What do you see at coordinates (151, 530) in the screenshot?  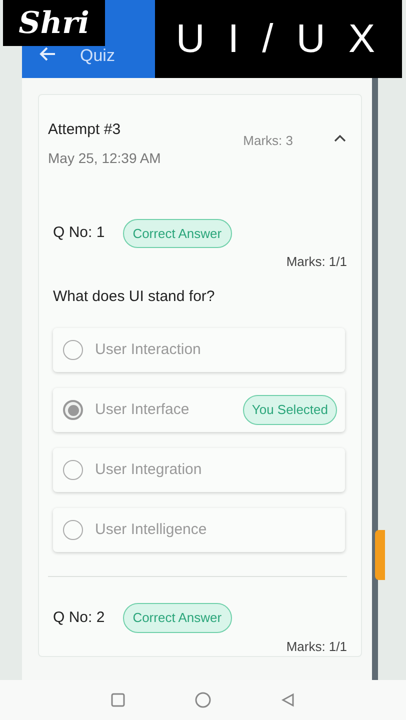 I see `option-label: User Intelligence` at bounding box center [151, 530].